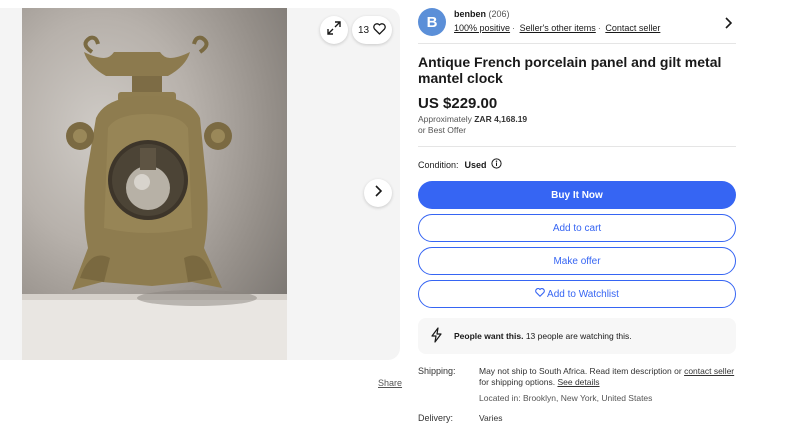 This screenshot has height=426, width=800. I want to click on see-details-link: See details, so click(578, 382).